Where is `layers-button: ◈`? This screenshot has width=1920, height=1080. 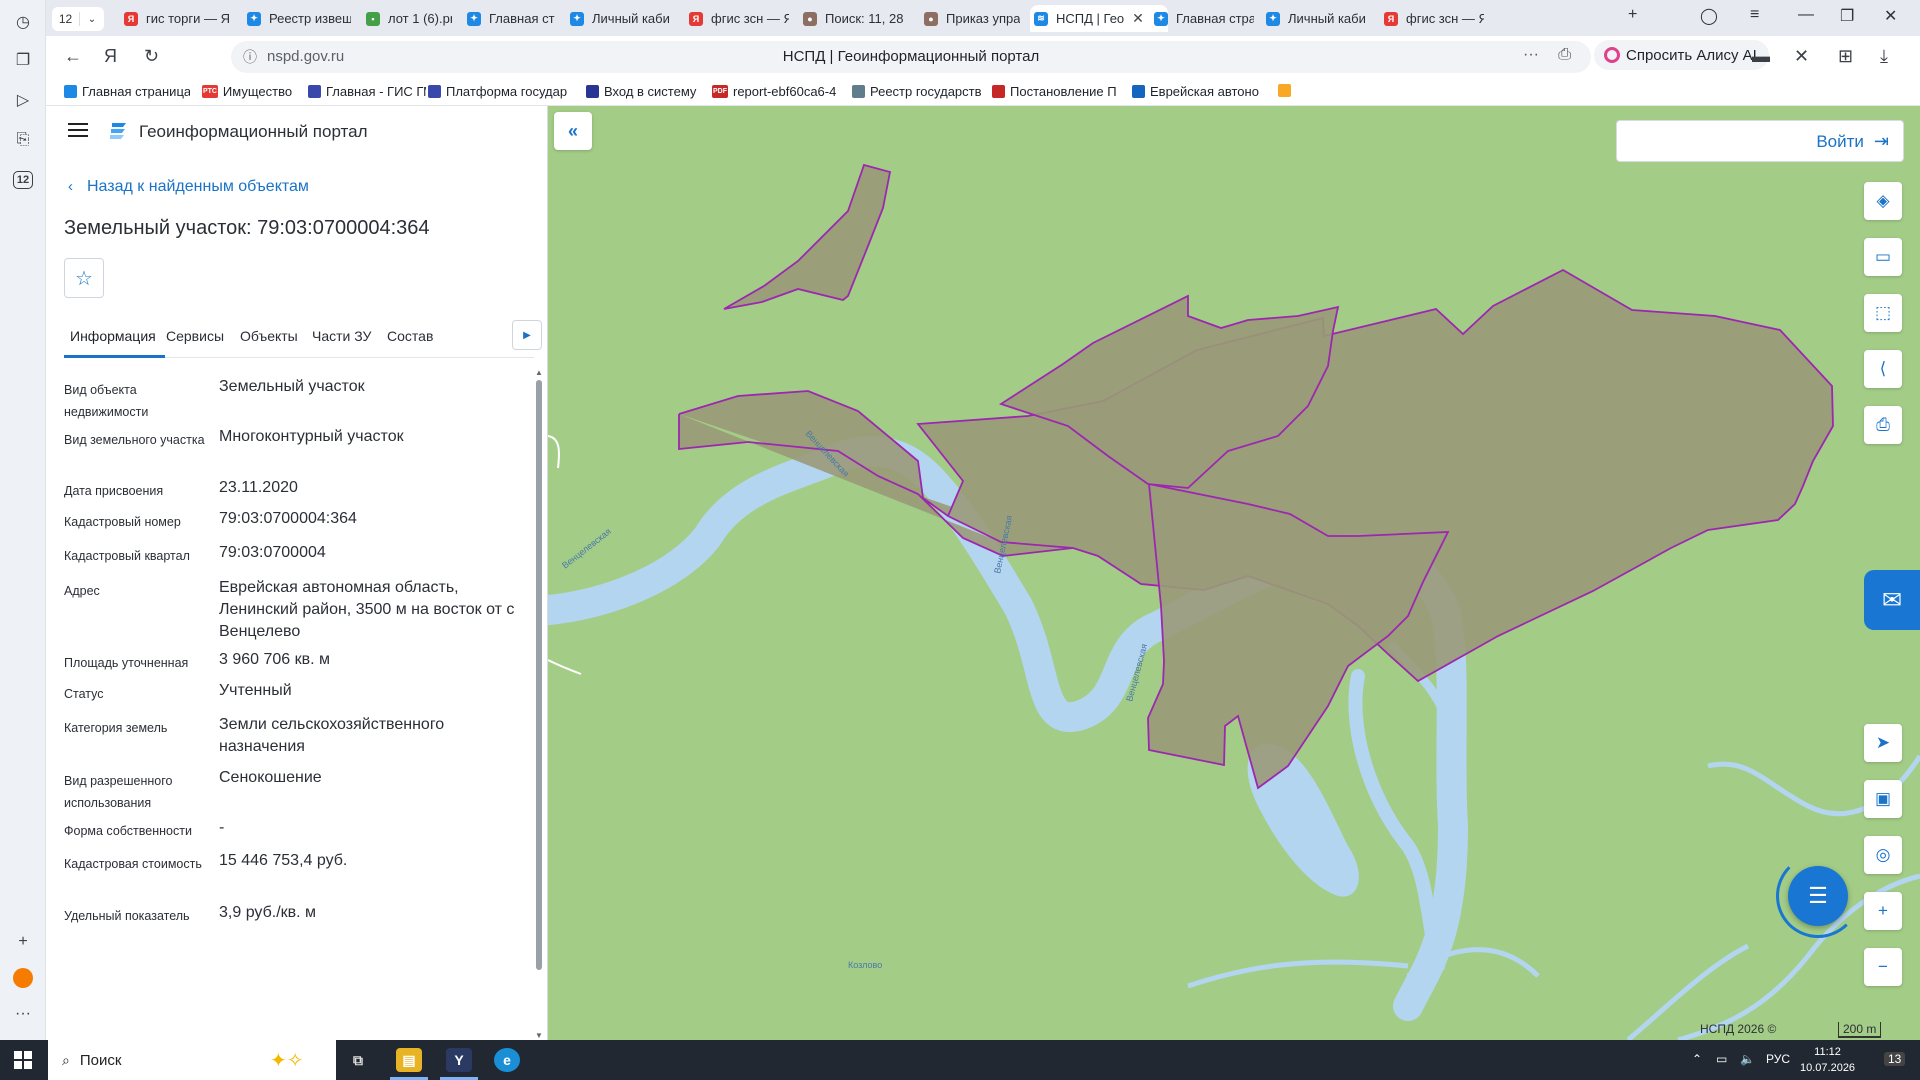
layers-button: ◈ is located at coordinates (1883, 201).